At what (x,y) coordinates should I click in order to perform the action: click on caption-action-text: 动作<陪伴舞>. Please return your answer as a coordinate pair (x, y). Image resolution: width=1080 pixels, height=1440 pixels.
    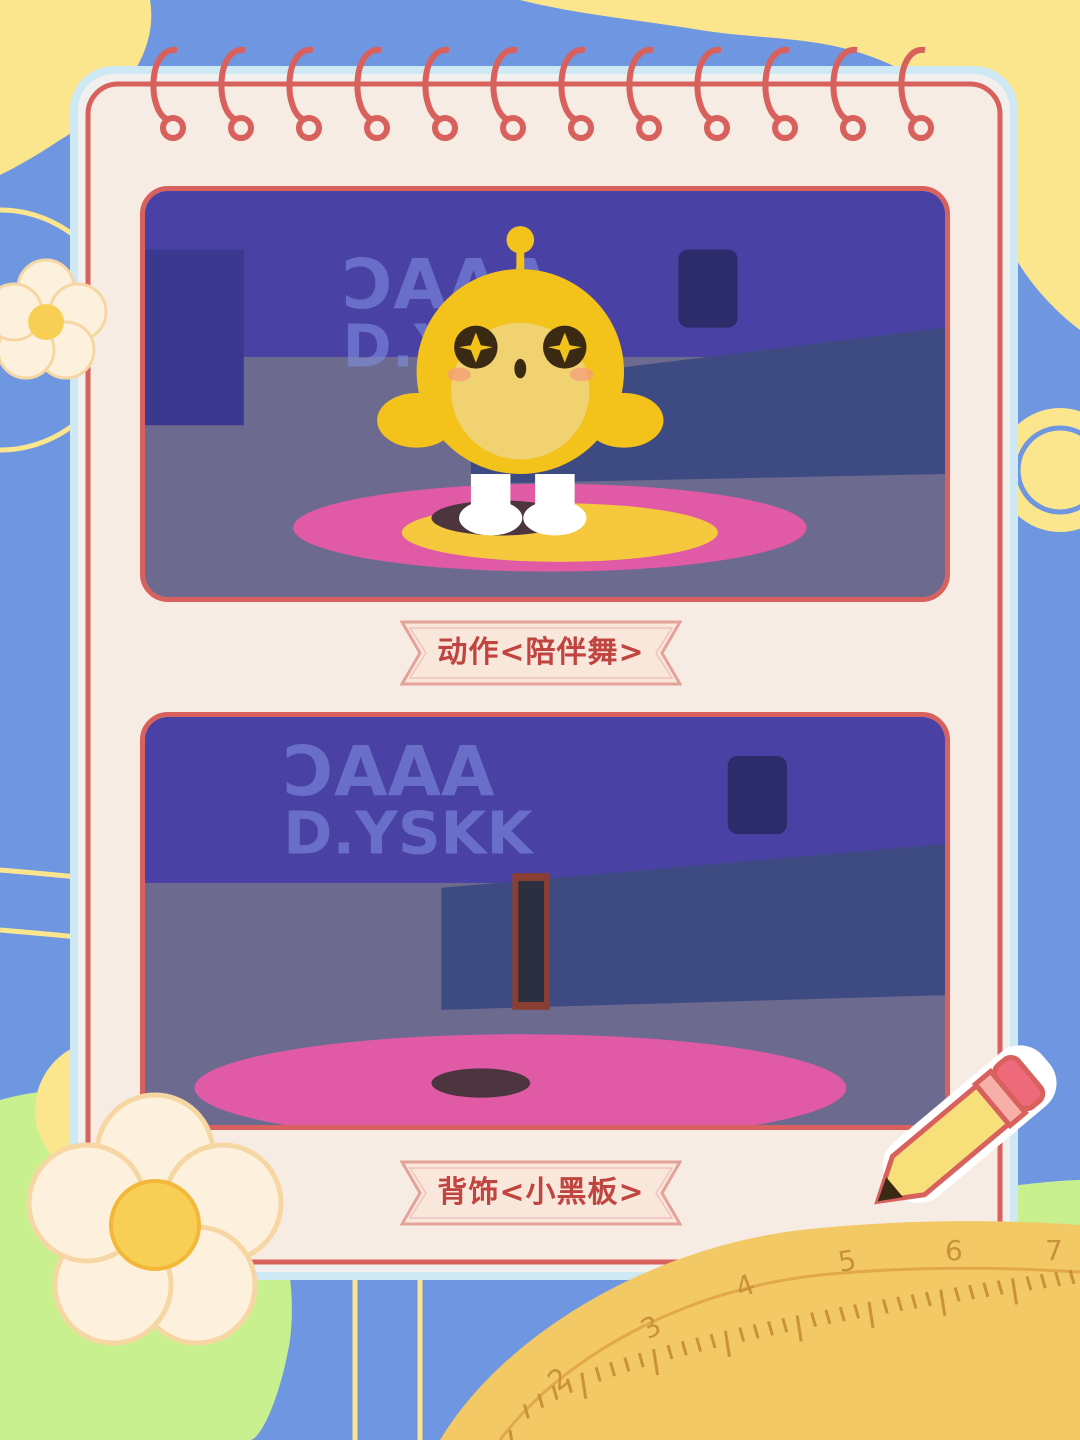
    Looking at the image, I should click on (541, 652).